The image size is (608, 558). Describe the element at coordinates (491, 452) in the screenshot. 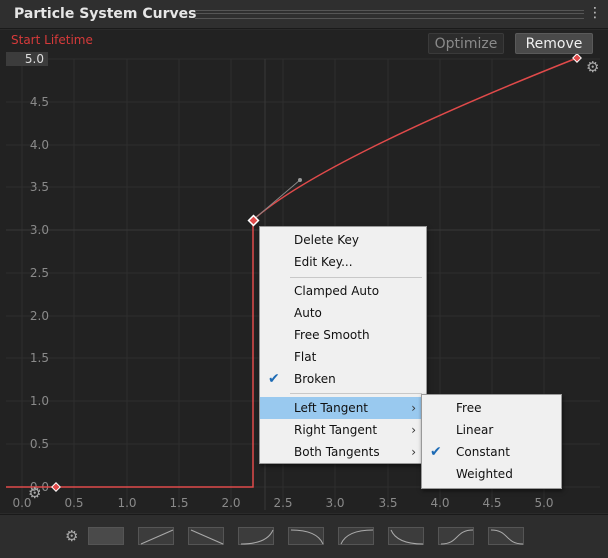

I see `submenu-item-constant: ✔ Constant` at that location.